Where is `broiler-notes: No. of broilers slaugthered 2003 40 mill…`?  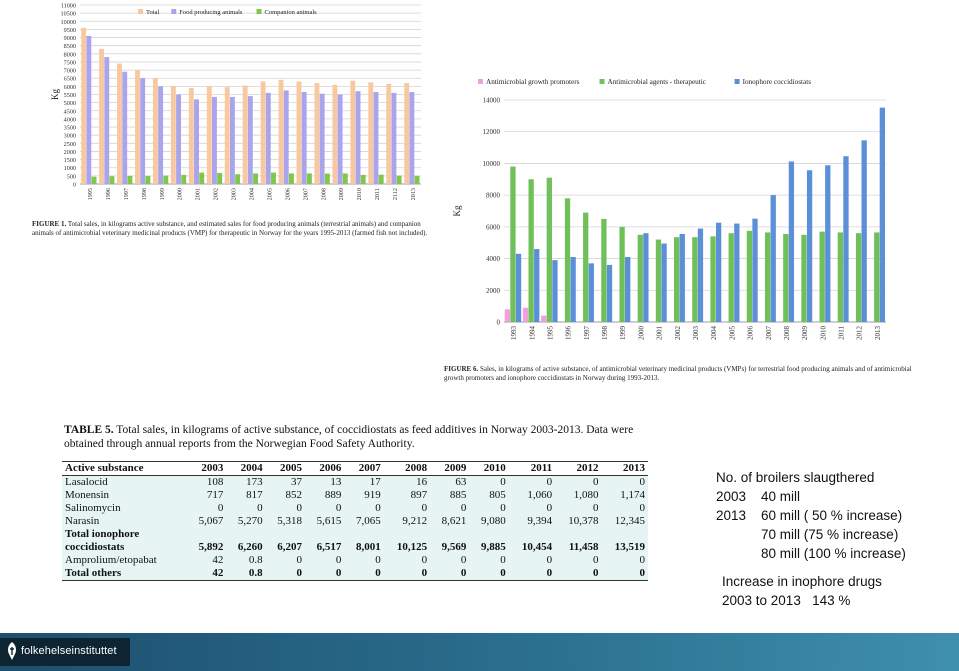 broiler-notes: No. of broilers slaugthered 2003 40 mill… is located at coordinates (811, 515).